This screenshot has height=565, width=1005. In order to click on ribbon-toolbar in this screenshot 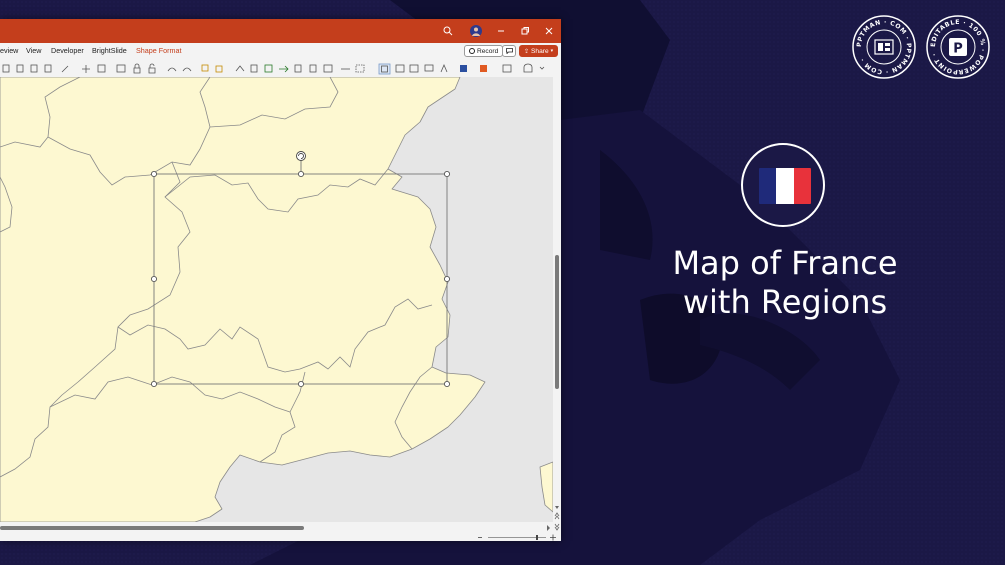, I will do `click(280, 69)`.